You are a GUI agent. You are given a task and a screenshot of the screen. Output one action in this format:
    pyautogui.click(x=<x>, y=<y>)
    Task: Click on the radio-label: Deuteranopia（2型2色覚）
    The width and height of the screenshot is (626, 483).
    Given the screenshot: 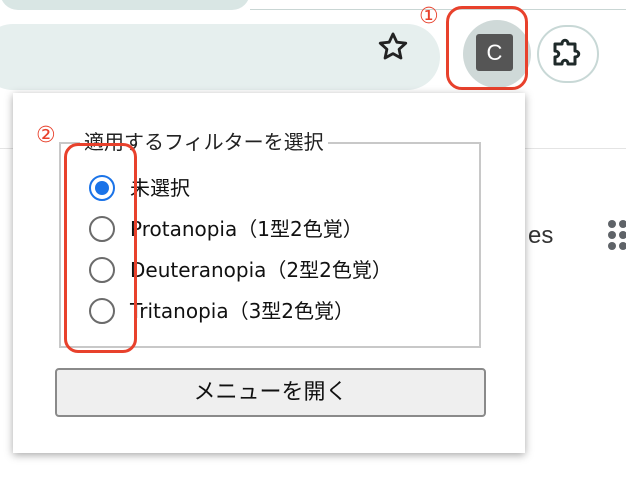 What is the action you would take?
    pyautogui.click(x=261, y=270)
    